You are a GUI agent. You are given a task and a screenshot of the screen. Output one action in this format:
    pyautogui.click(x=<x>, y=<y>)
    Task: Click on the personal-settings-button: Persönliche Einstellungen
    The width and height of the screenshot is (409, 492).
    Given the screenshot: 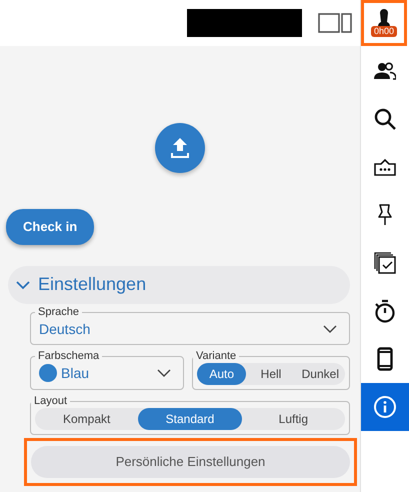 What is the action you would take?
    pyautogui.click(x=190, y=462)
    